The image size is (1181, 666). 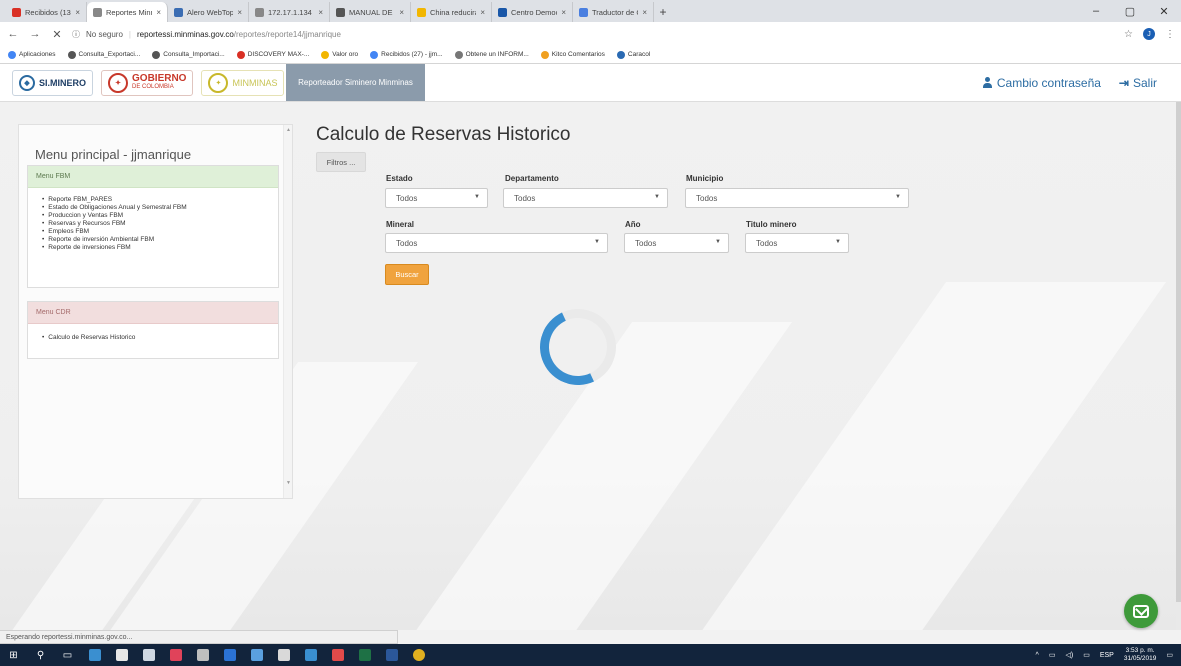 I want to click on menu-cdr-heading: Menu CDR, so click(x=153, y=313).